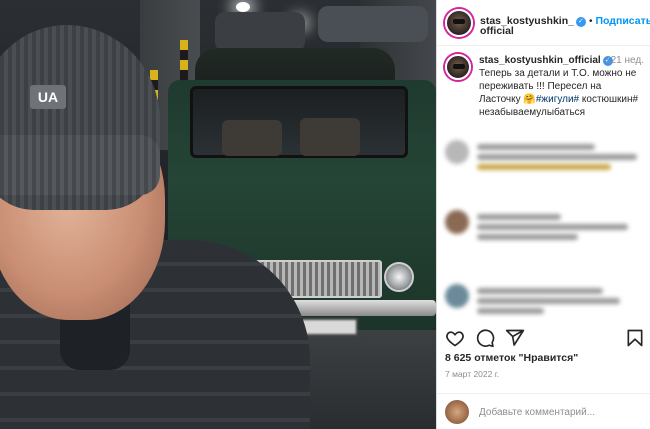 This screenshot has width=650, height=429. What do you see at coordinates (485, 338) in the screenshot?
I see `comment-icon` at bounding box center [485, 338].